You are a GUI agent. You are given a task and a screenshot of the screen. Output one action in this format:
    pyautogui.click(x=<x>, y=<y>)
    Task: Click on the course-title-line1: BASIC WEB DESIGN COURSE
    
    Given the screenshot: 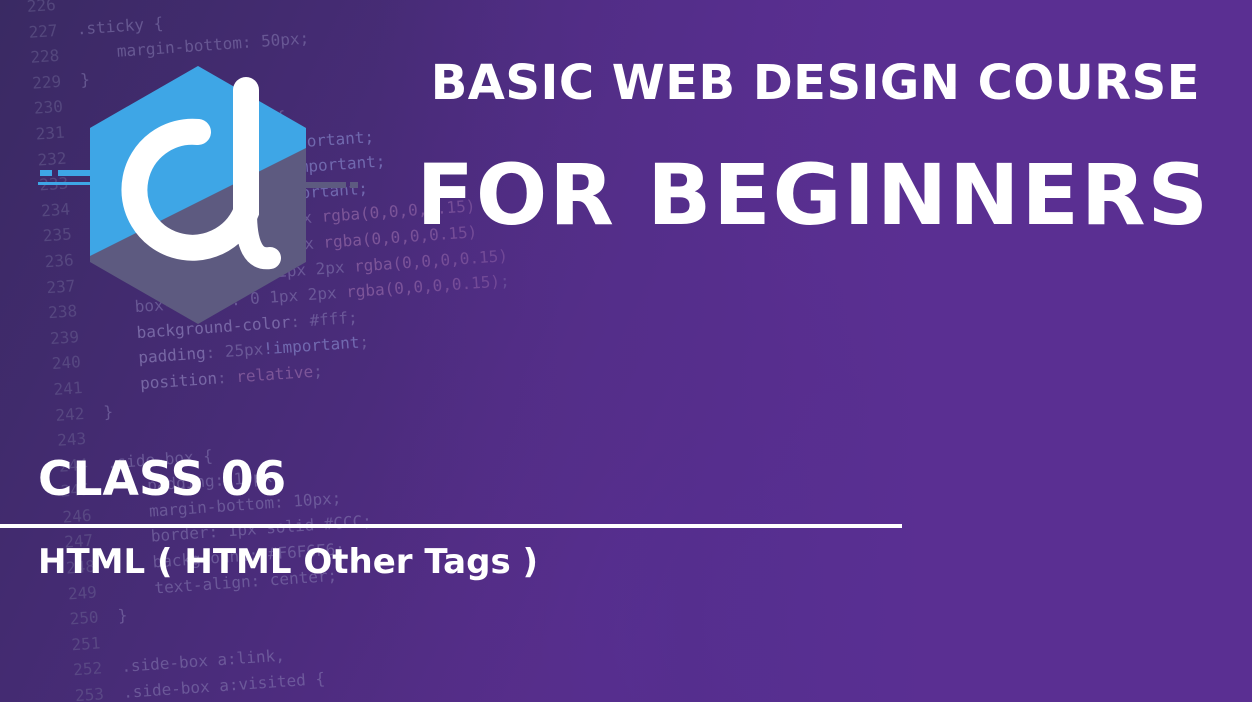 What is the action you would take?
    pyautogui.click(x=815, y=83)
    